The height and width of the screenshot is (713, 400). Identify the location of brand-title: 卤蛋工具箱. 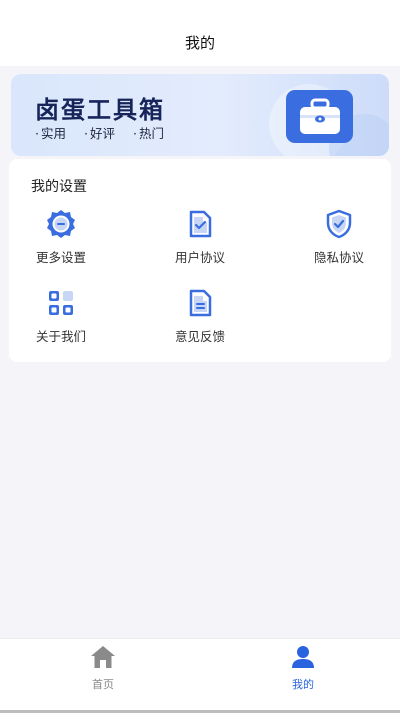
(100, 110).